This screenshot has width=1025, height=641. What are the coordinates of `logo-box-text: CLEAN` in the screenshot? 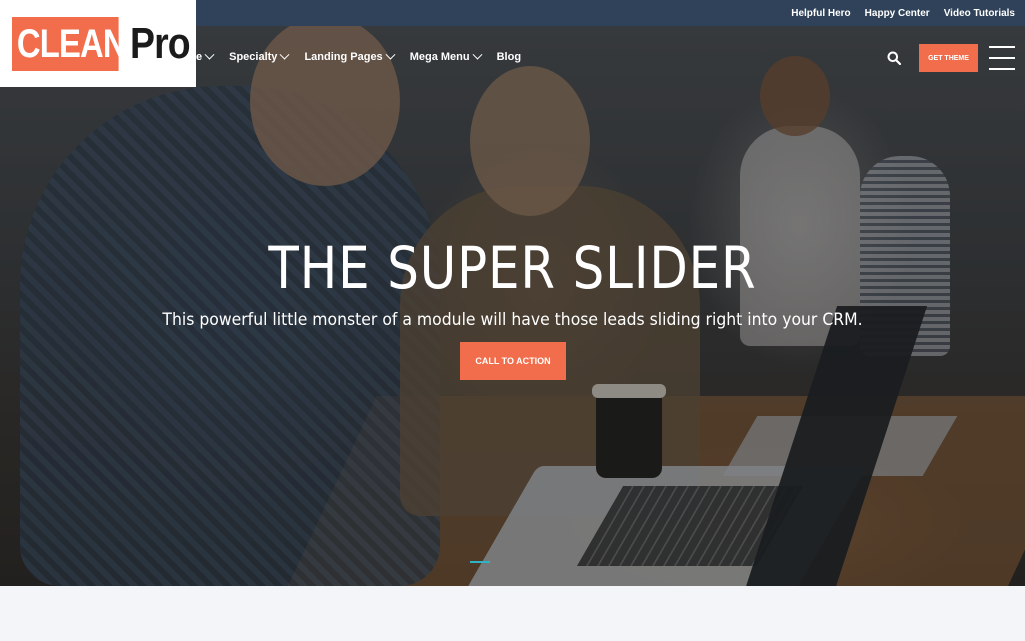 It's located at (69, 43).